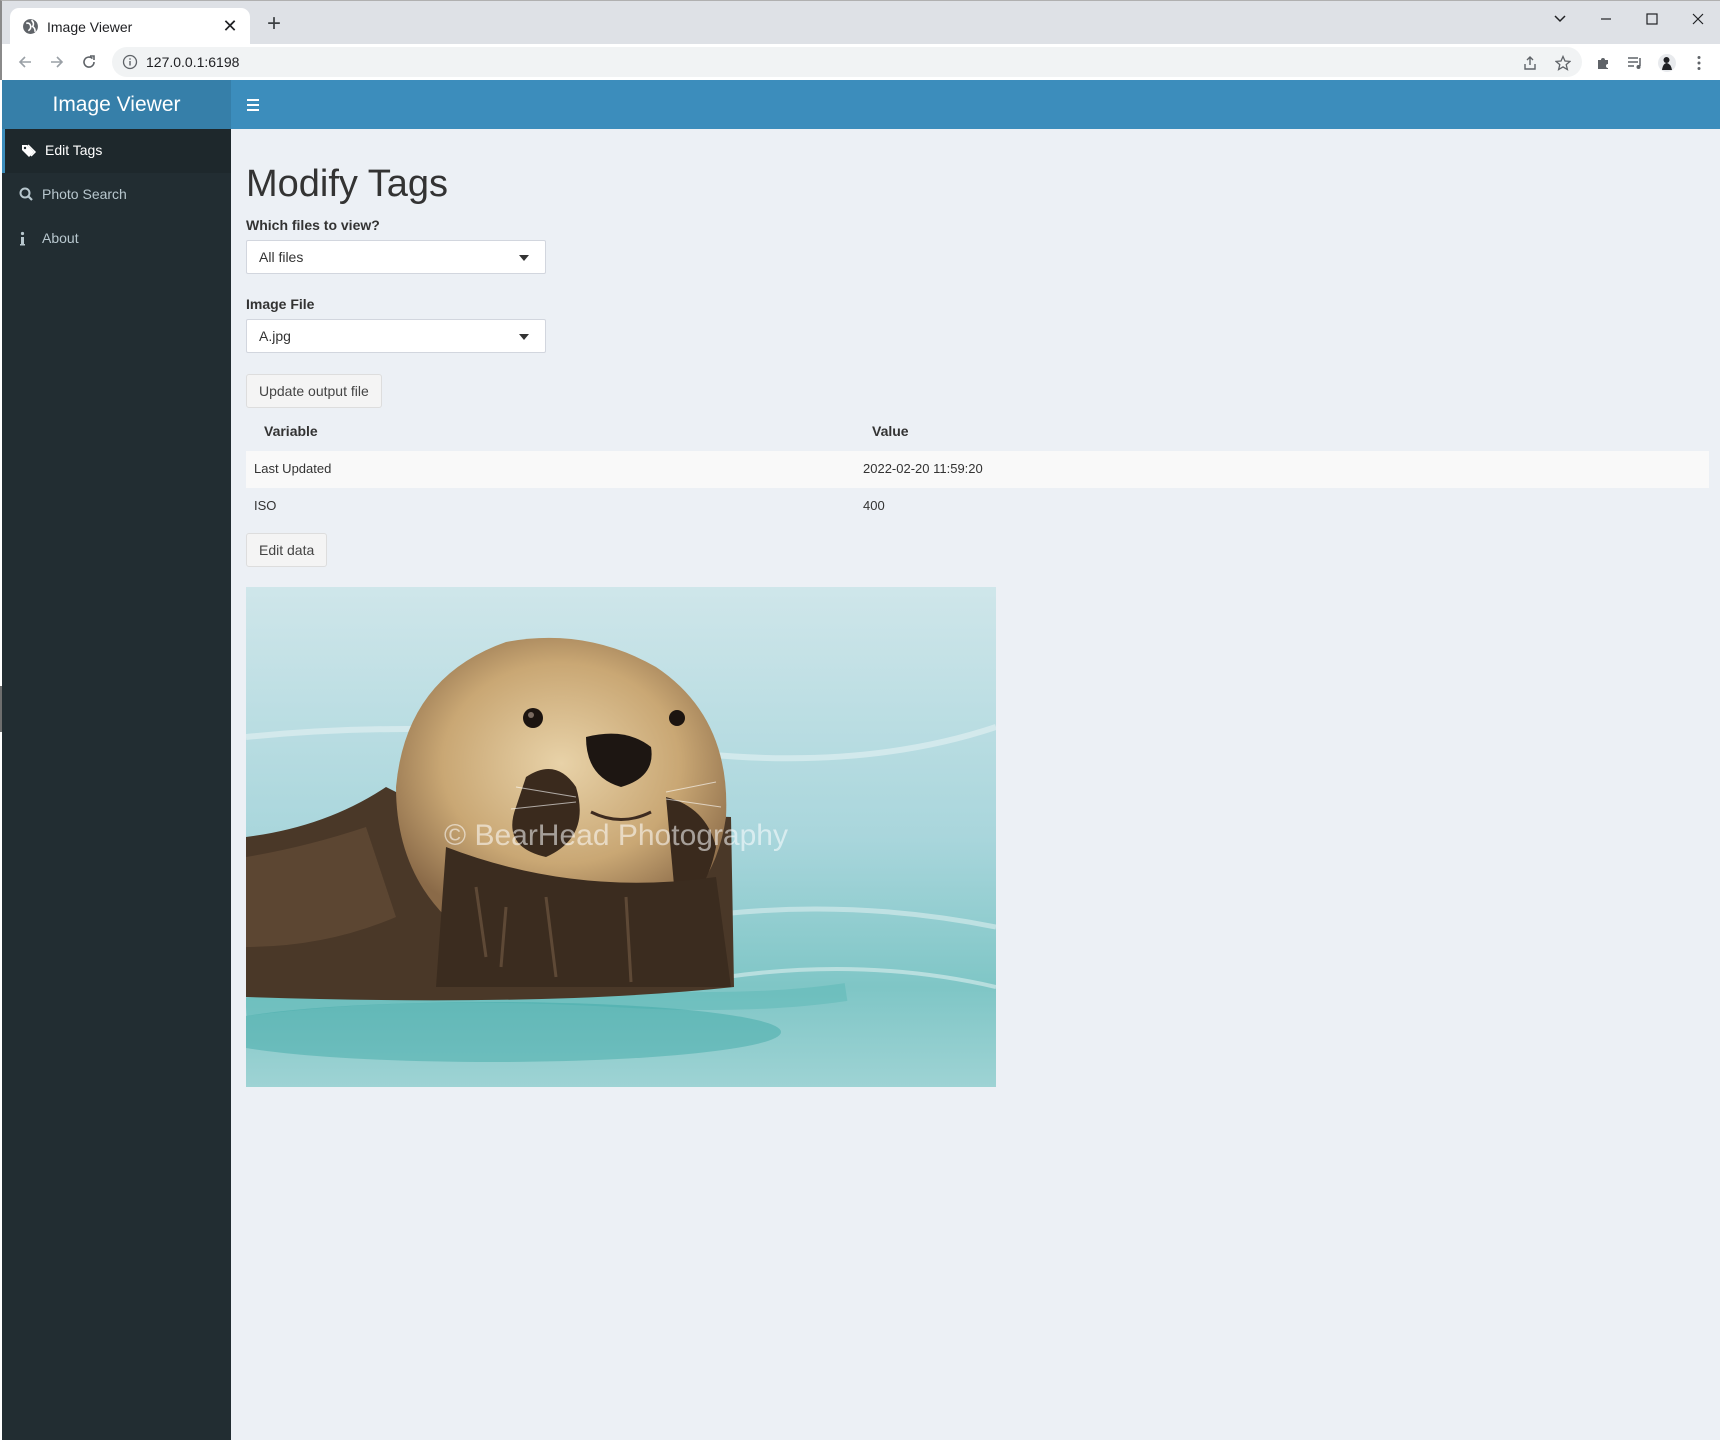 This screenshot has height=1440, width=1720. I want to click on column-header-value: Value, so click(890, 431).